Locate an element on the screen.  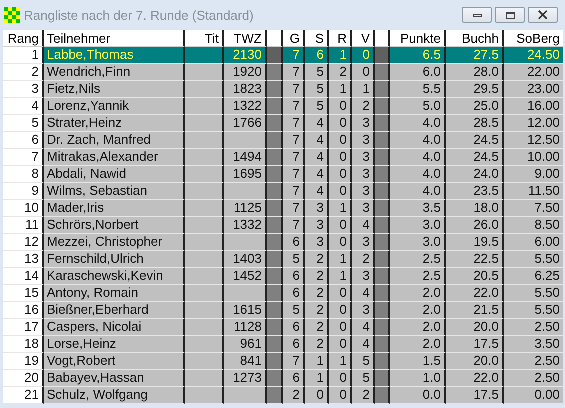
player-name-cell: Schulz, Wolfgang is located at coordinates (114, 395).